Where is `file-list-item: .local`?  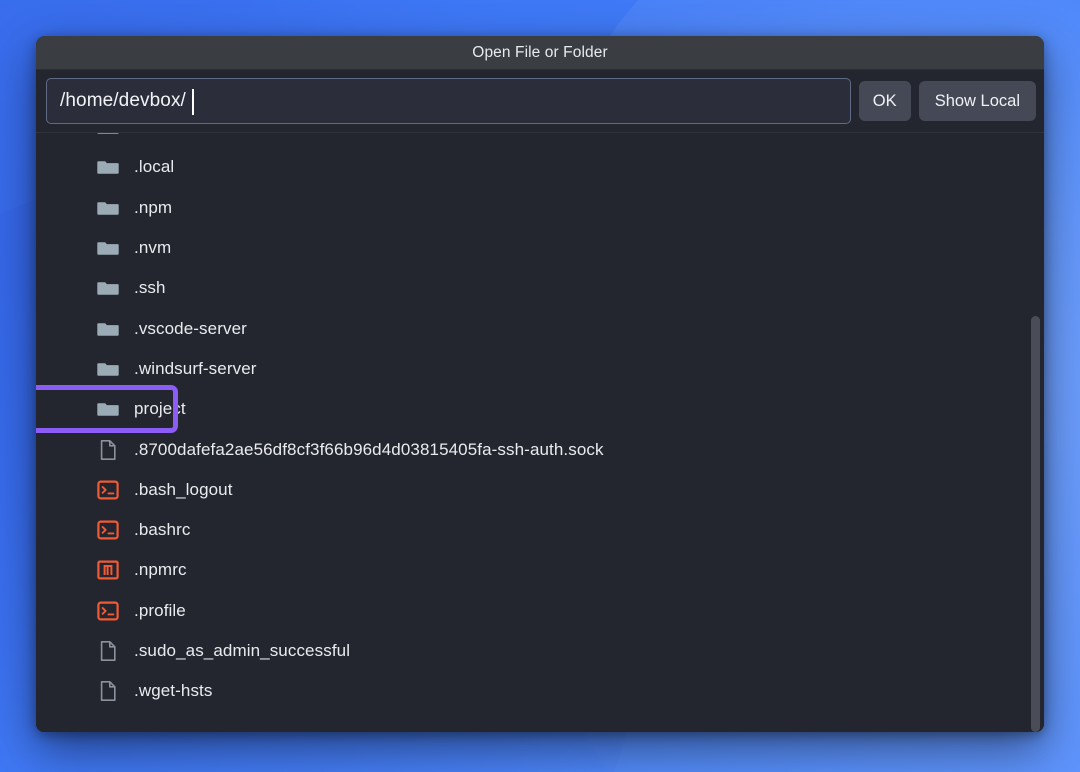 file-list-item: .local is located at coordinates (540, 167).